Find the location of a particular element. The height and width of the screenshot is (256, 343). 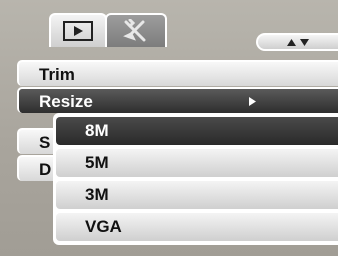

submenu-item-3m: 3M is located at coordinates (197, 195).